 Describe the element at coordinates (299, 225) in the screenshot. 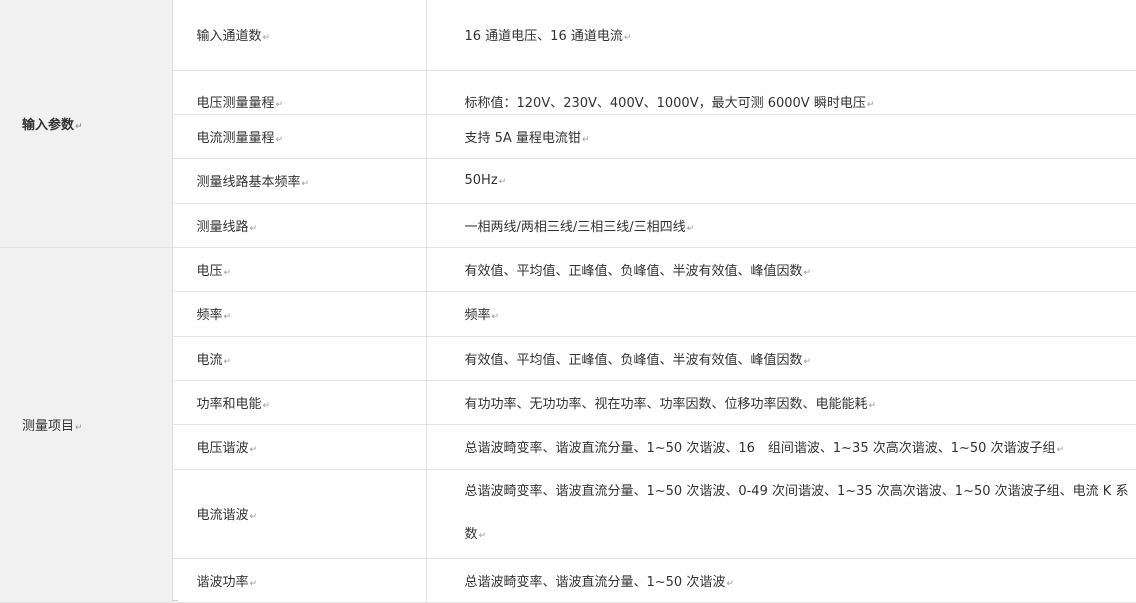

I see `param-name: 测量线路↵` at that location.